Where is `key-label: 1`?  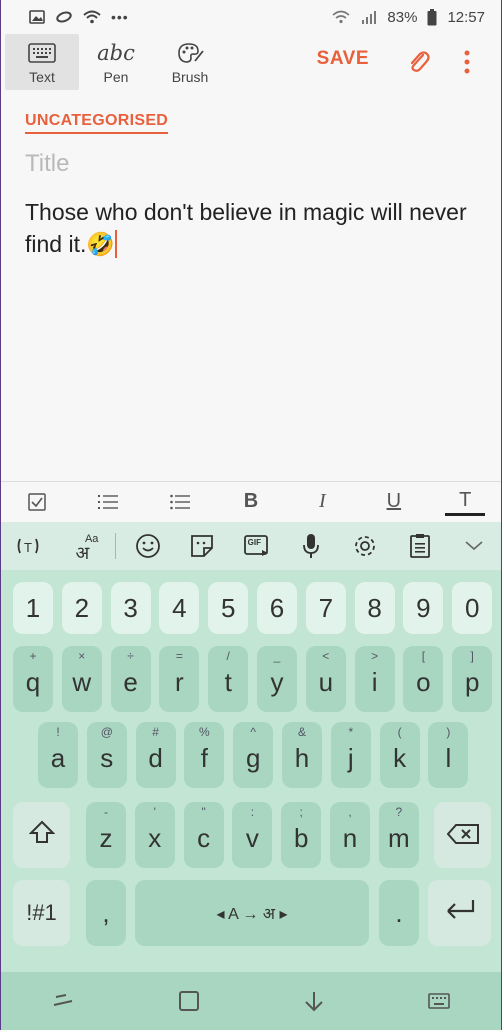 key-label: 1 is located at coordinates (33, 607).